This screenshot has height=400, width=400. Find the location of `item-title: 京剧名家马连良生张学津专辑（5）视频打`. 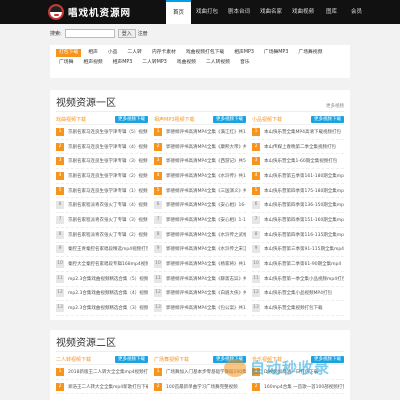

item-title: 京剧名家马连良生张学津专辑（5）视频打 is located at coordinates (108, 132).